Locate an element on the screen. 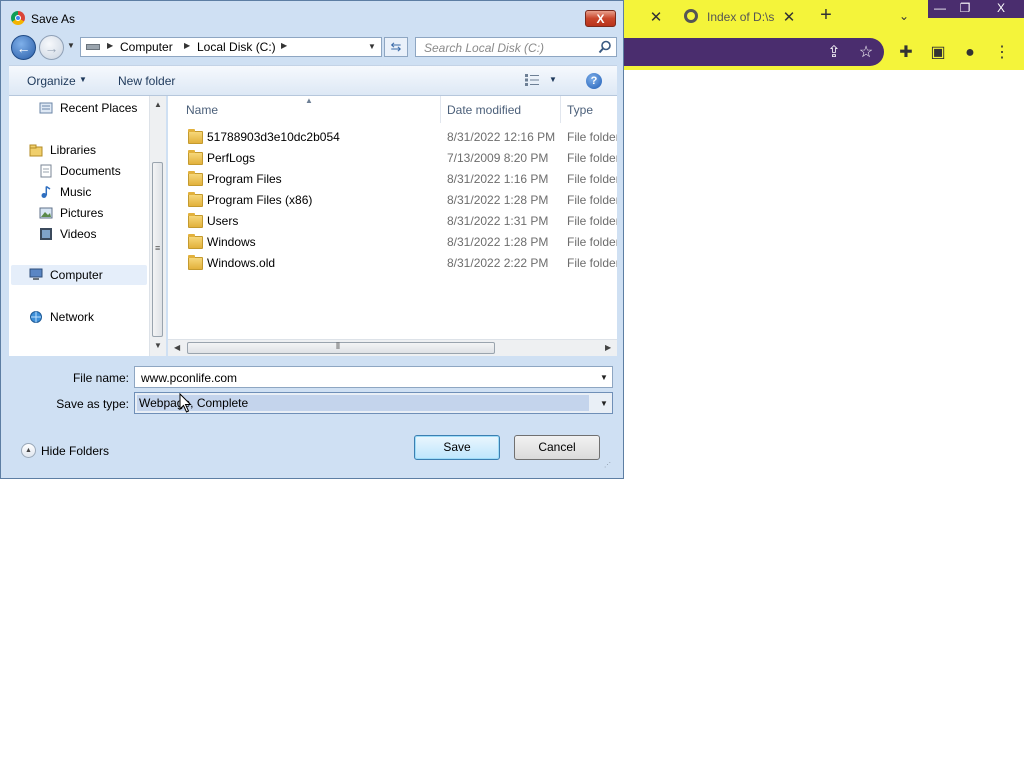  file-name: 51788903d3e10dc2b054 is located at coordinates (273, 137).